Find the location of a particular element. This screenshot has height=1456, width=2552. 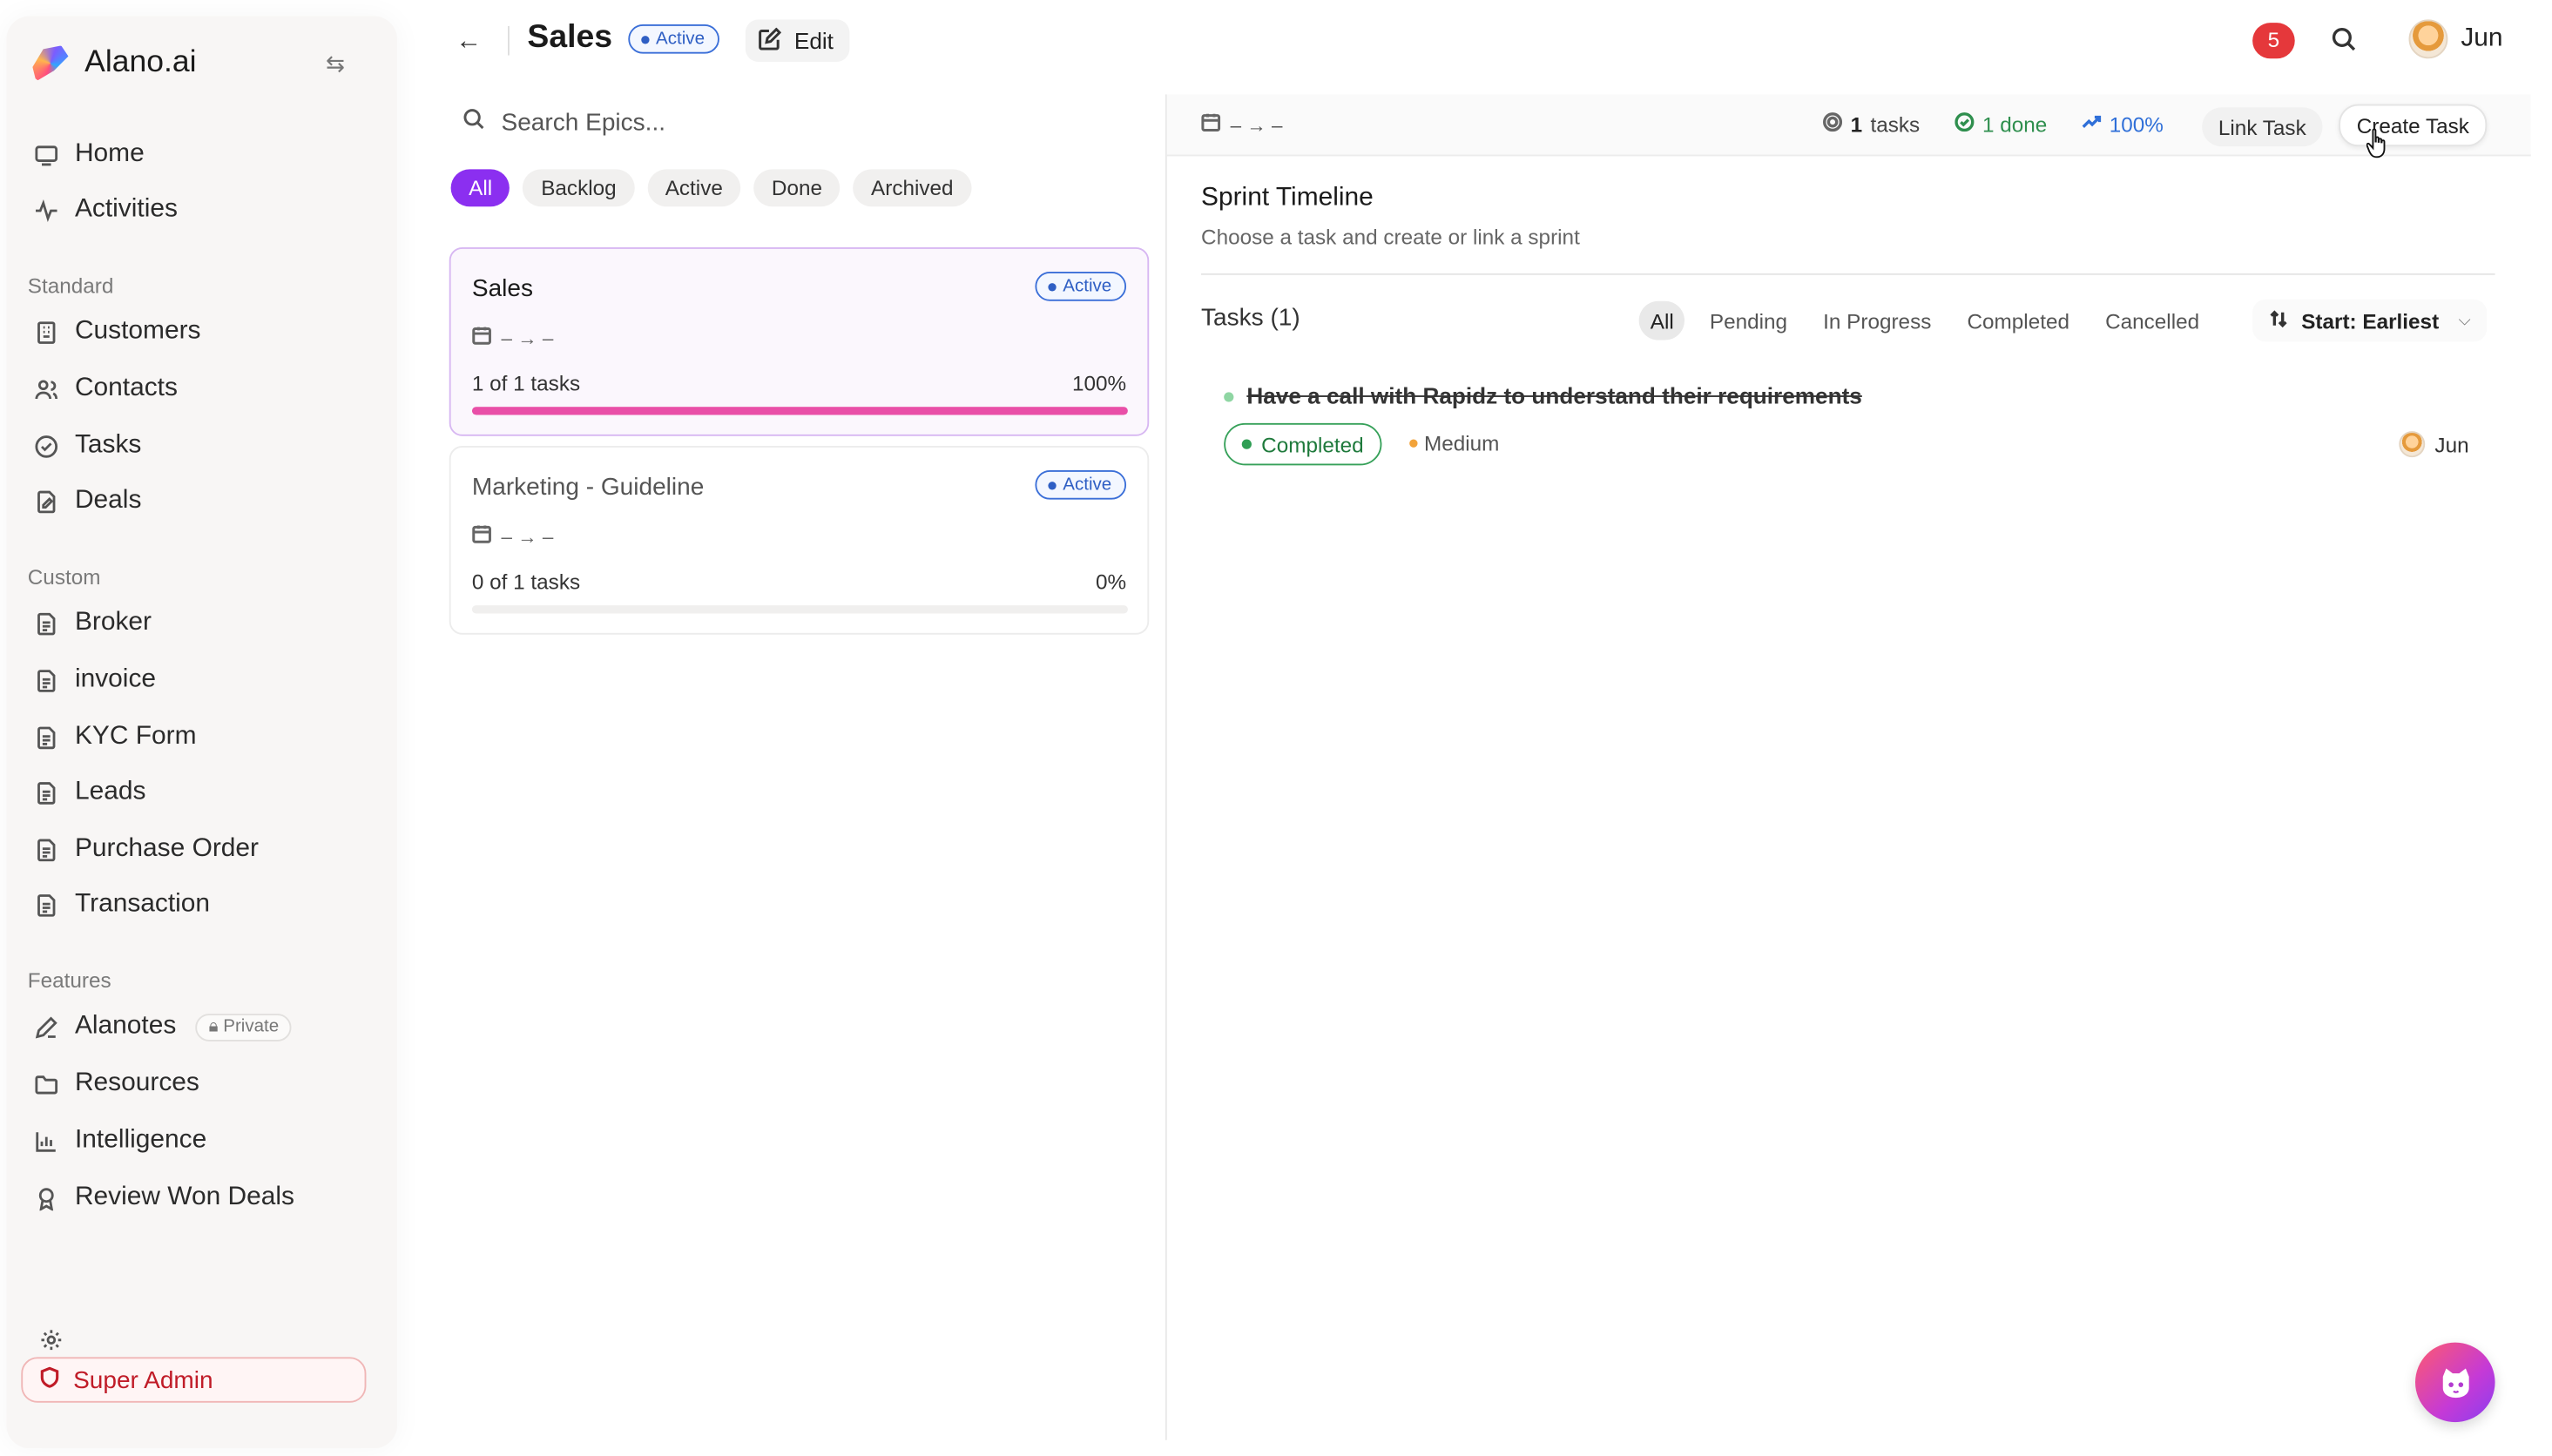

progress-label: 1 of 1 tasks is located at coordinates (526, 383).